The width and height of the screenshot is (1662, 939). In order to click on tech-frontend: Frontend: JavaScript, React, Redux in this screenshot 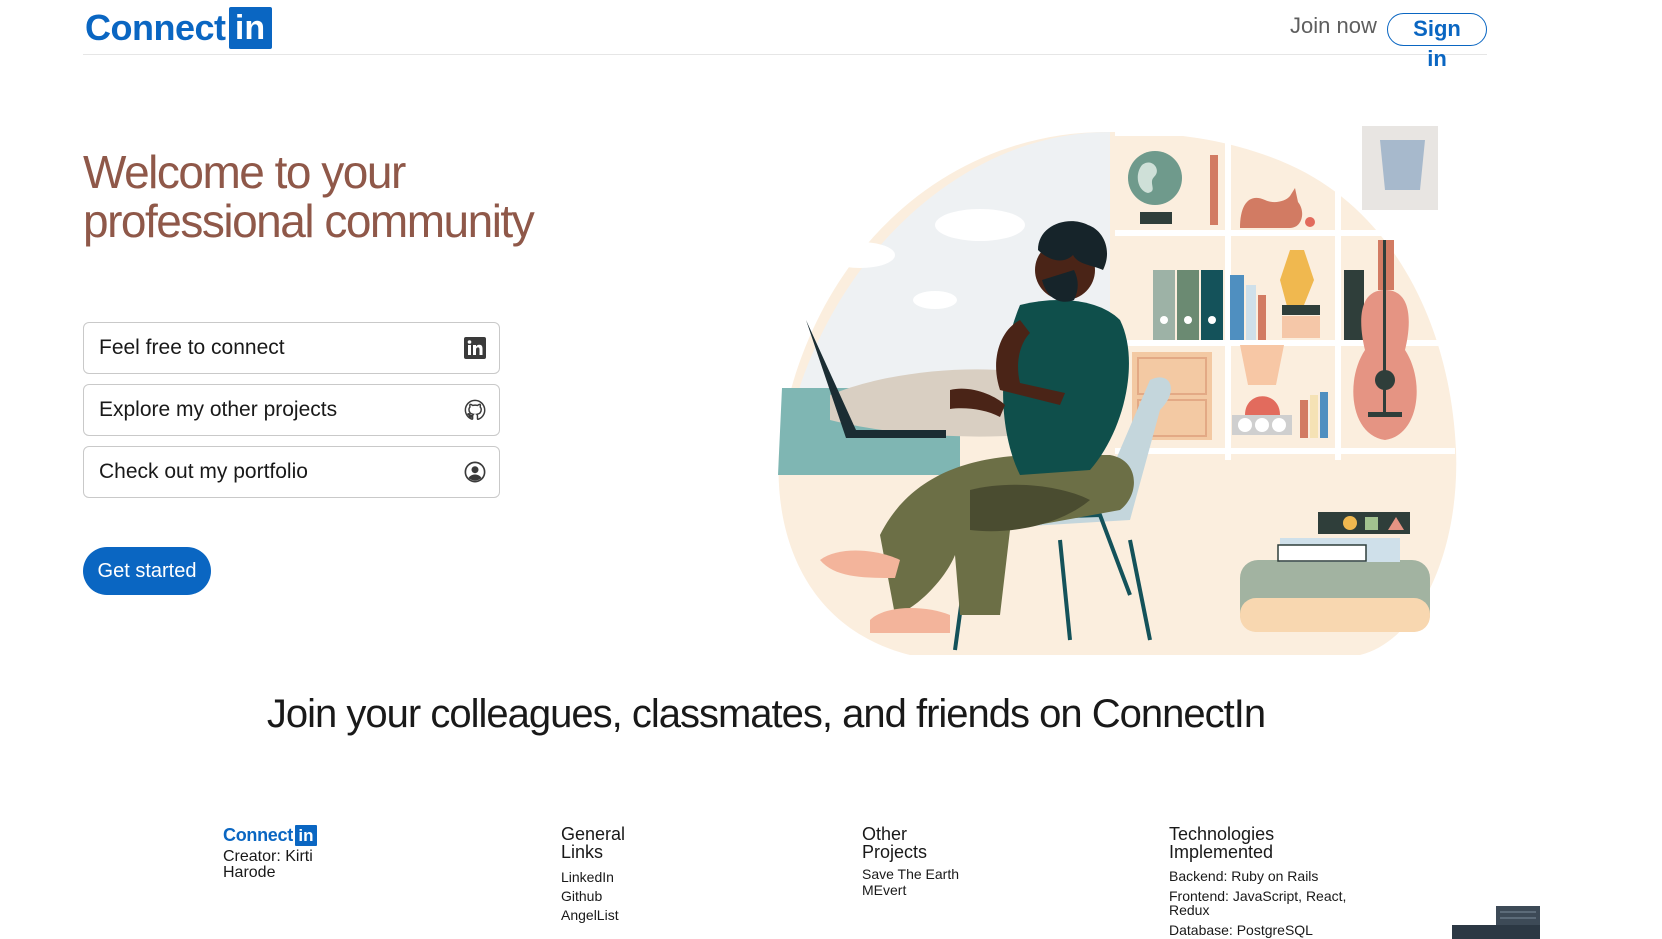, I will do `click(1258, 903)`.